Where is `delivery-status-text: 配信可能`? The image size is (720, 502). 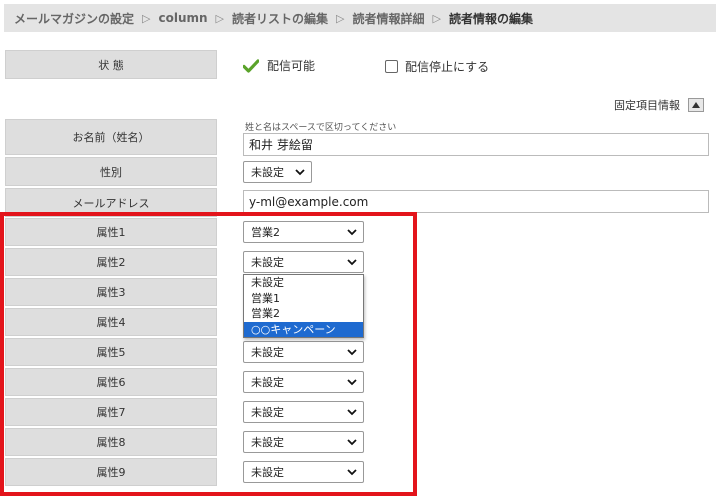 delivery-status-text: 配信可能 is located at coordinates (291, 66).